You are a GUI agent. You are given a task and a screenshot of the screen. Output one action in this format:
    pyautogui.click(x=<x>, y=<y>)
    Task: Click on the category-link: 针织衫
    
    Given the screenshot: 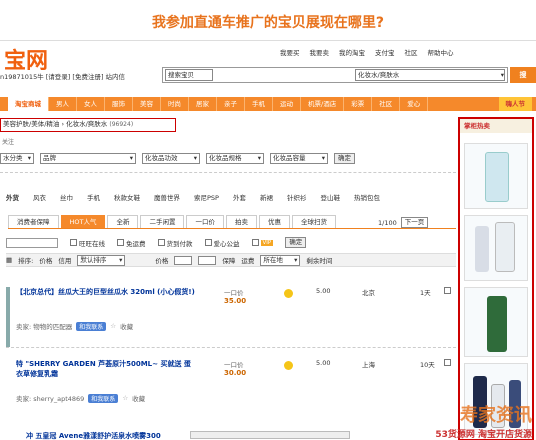 What is the action you would take?
    pyautogui.click(x=297, y=197)
    